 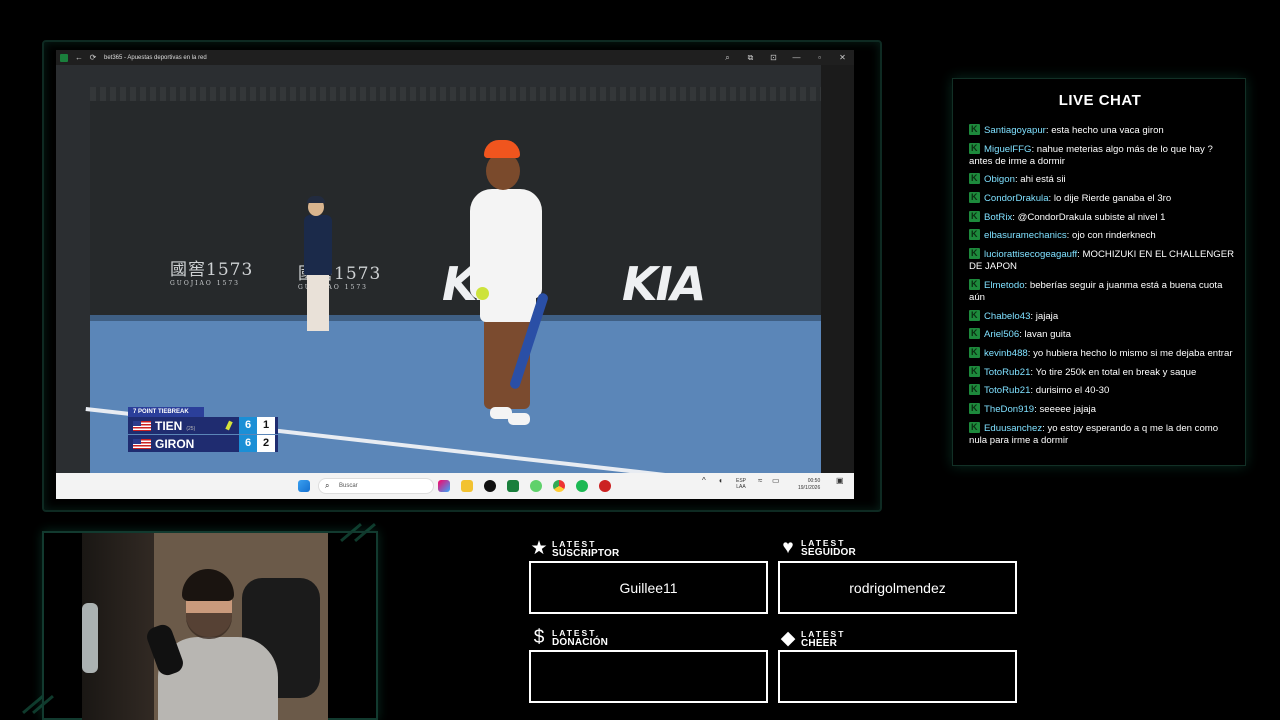 What do you see at coordinates (1044, 316) in the screenshot?
I see `chat-text: : jajaja` at bounding box center [1044, 316].